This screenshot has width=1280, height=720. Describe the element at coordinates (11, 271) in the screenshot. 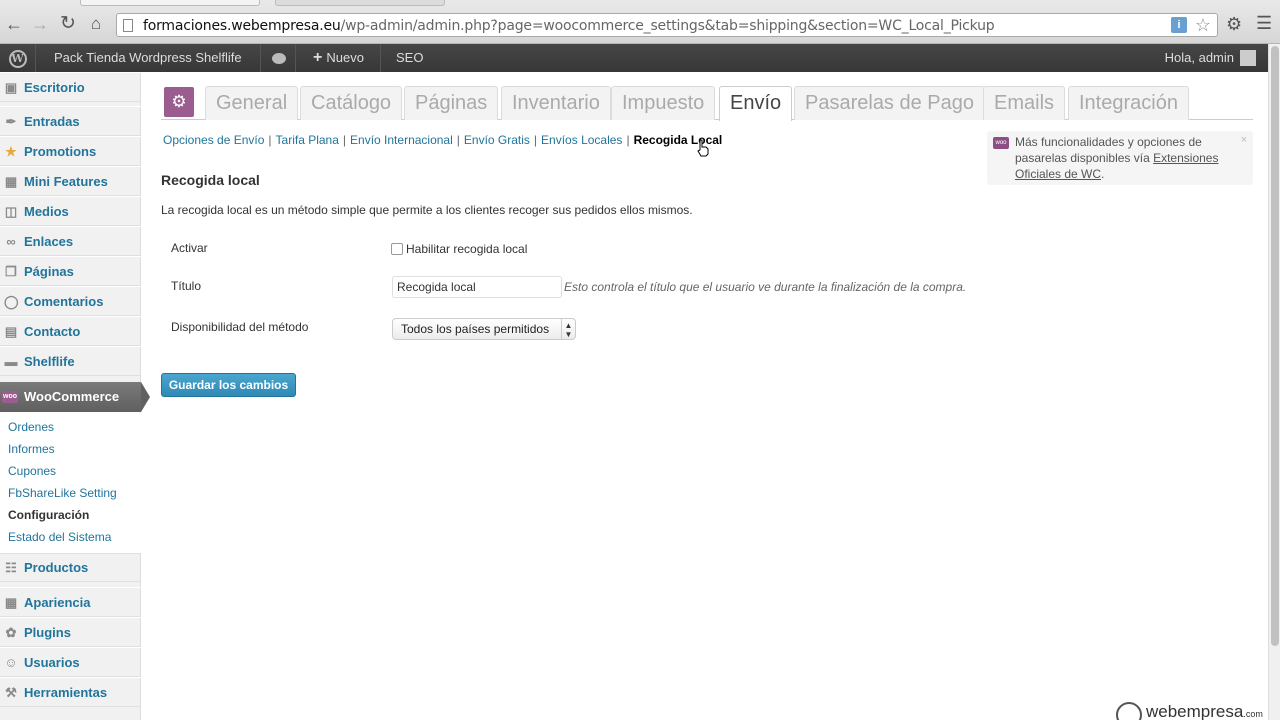

I see `pages-icon: ❐` at that location.